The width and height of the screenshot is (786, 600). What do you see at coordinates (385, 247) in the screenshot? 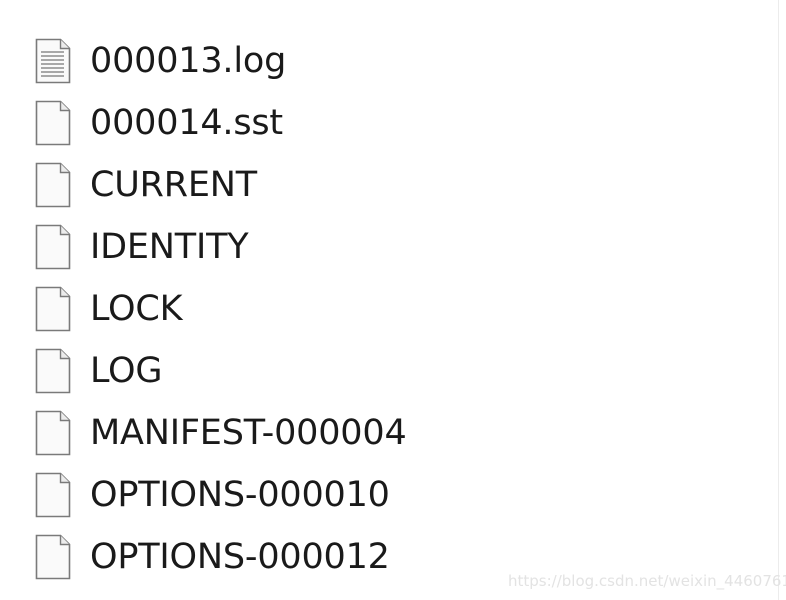
I see `file-item-identity: IDENTITY` at bounding box center [385, 247].